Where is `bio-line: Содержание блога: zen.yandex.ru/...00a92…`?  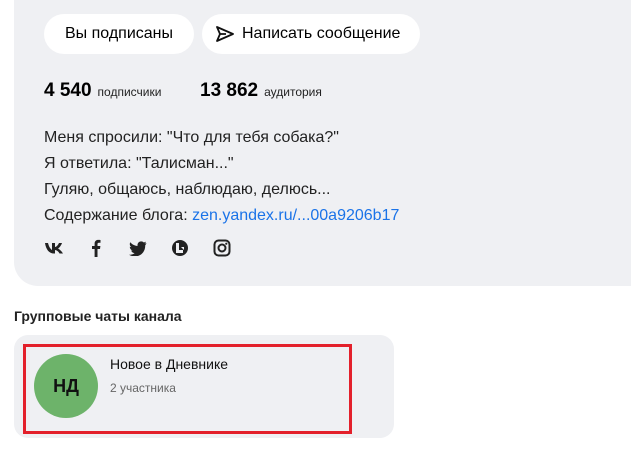 bio-line: Содержание блога: zen.yandex.ru/...00a92… is located at coordinates (221, 216).